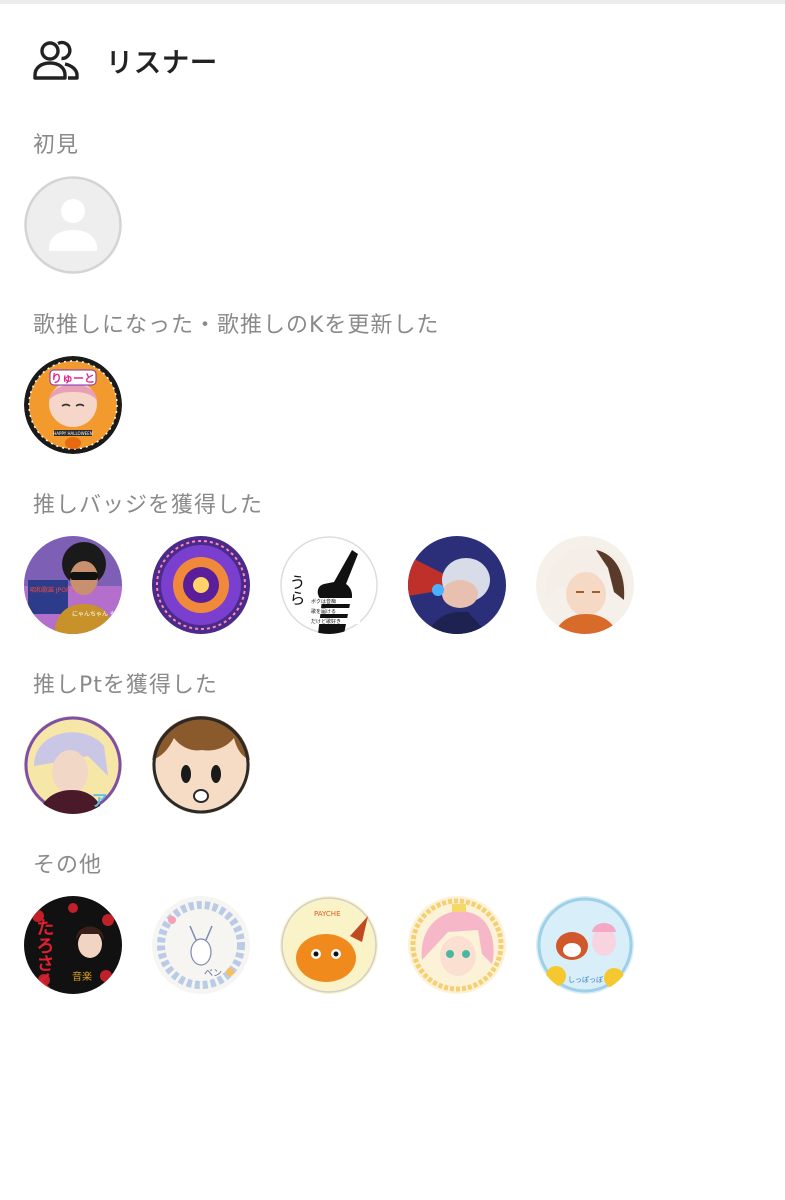  What do you see at coordinates (329, 585) in the screenshot?
I see `listener-avatar: うら ボクは音痴 歌を届ける だけど歌好き` at bounding box center [329, 585].